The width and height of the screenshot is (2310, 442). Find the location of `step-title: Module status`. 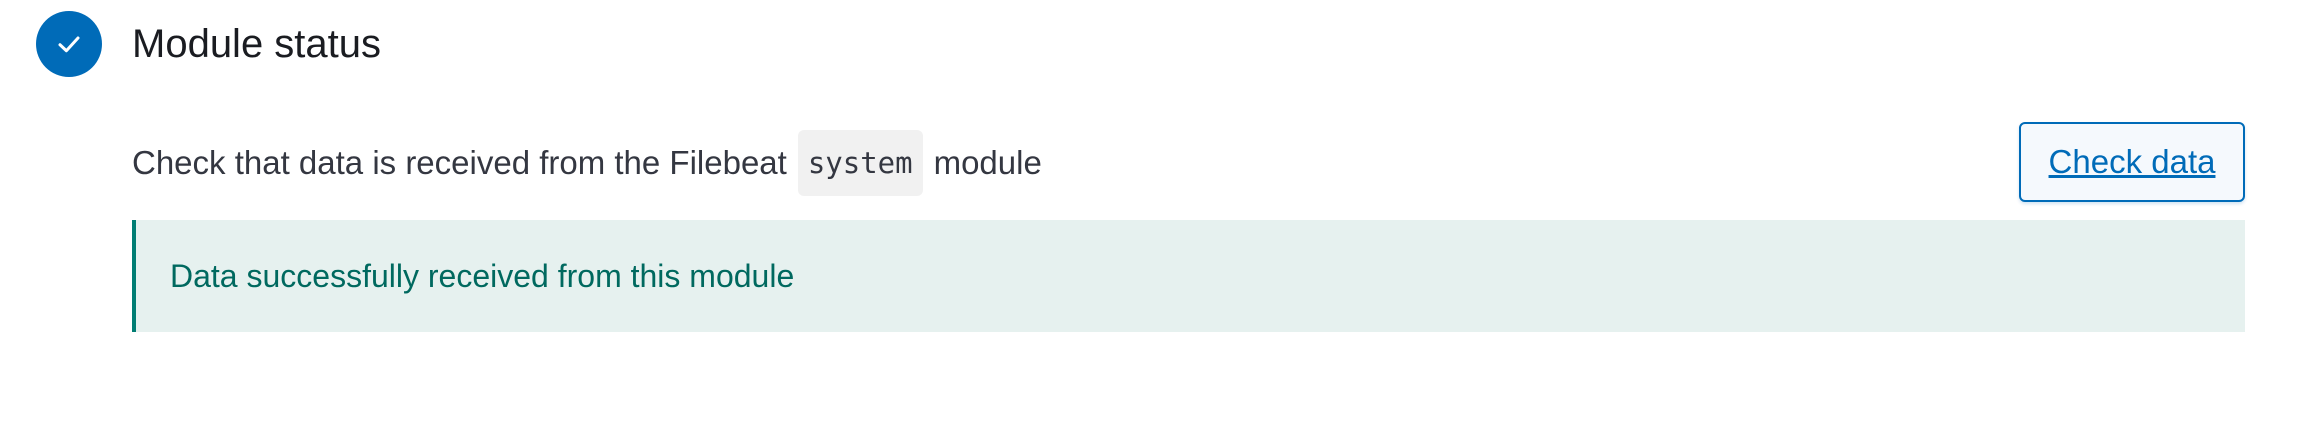

step-title: Module status is located at coordinates (257, 44).